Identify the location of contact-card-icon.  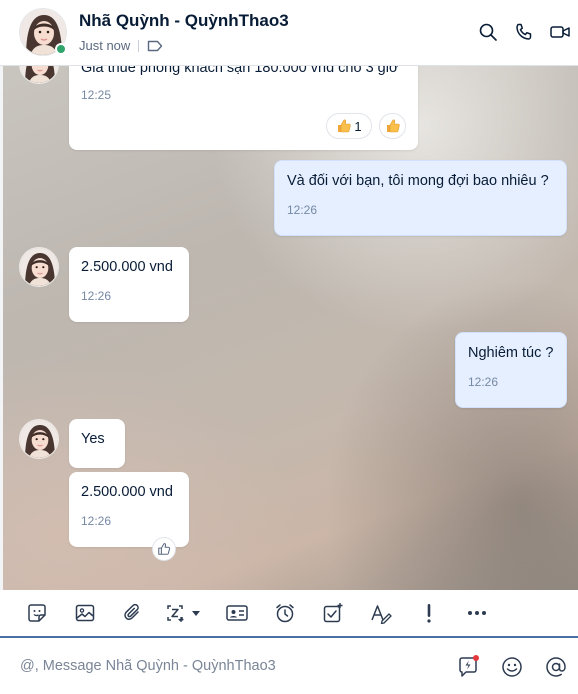
(237, 613).